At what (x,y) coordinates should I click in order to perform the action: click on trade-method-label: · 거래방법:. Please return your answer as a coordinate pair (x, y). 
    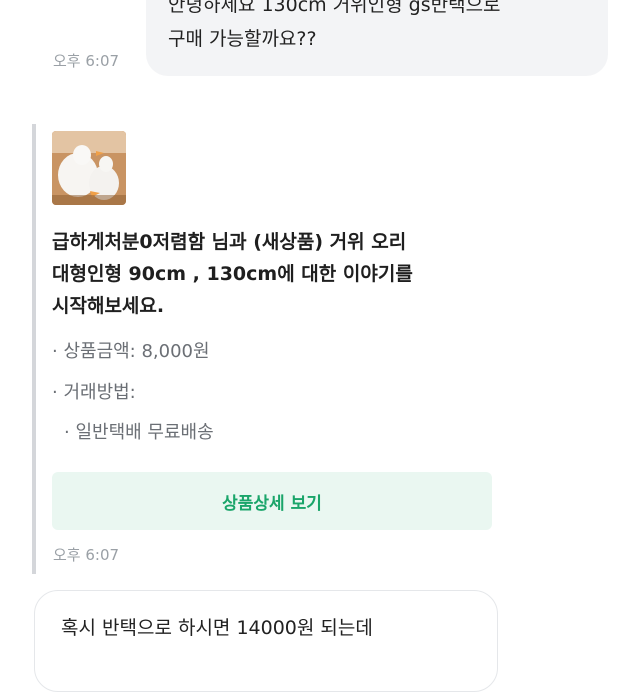
    Looking at the image, I should click on (94, 392).